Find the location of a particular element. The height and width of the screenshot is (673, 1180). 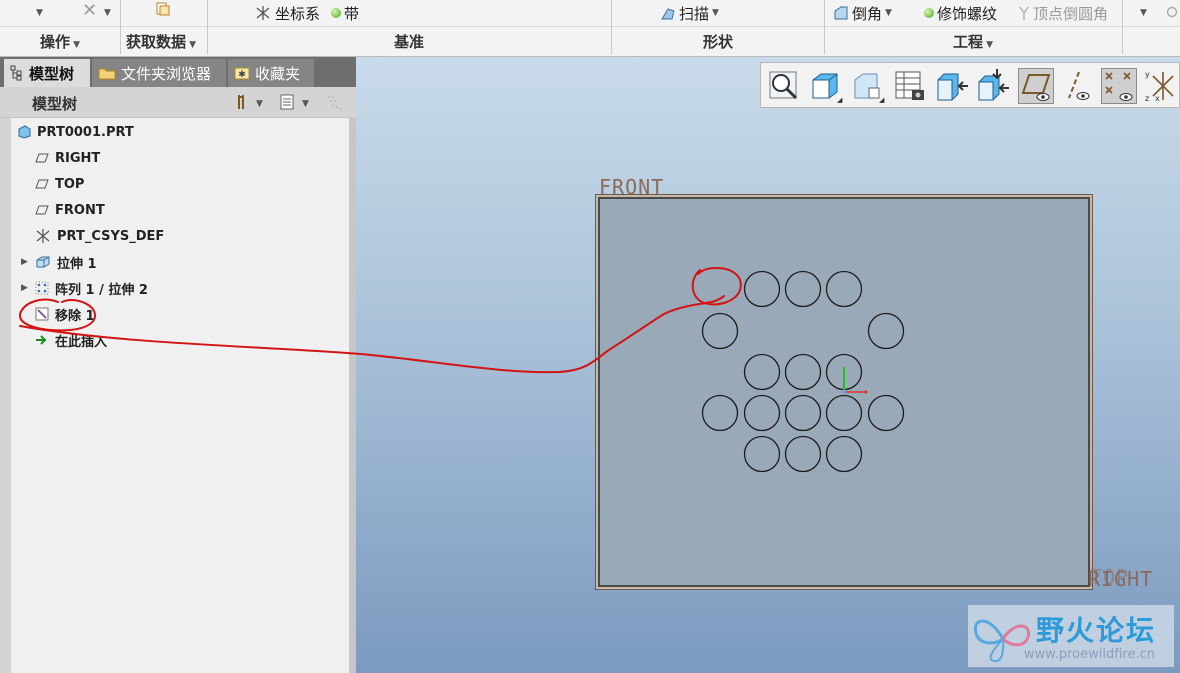

model-tree-icon is located at coordinates (16, 73).